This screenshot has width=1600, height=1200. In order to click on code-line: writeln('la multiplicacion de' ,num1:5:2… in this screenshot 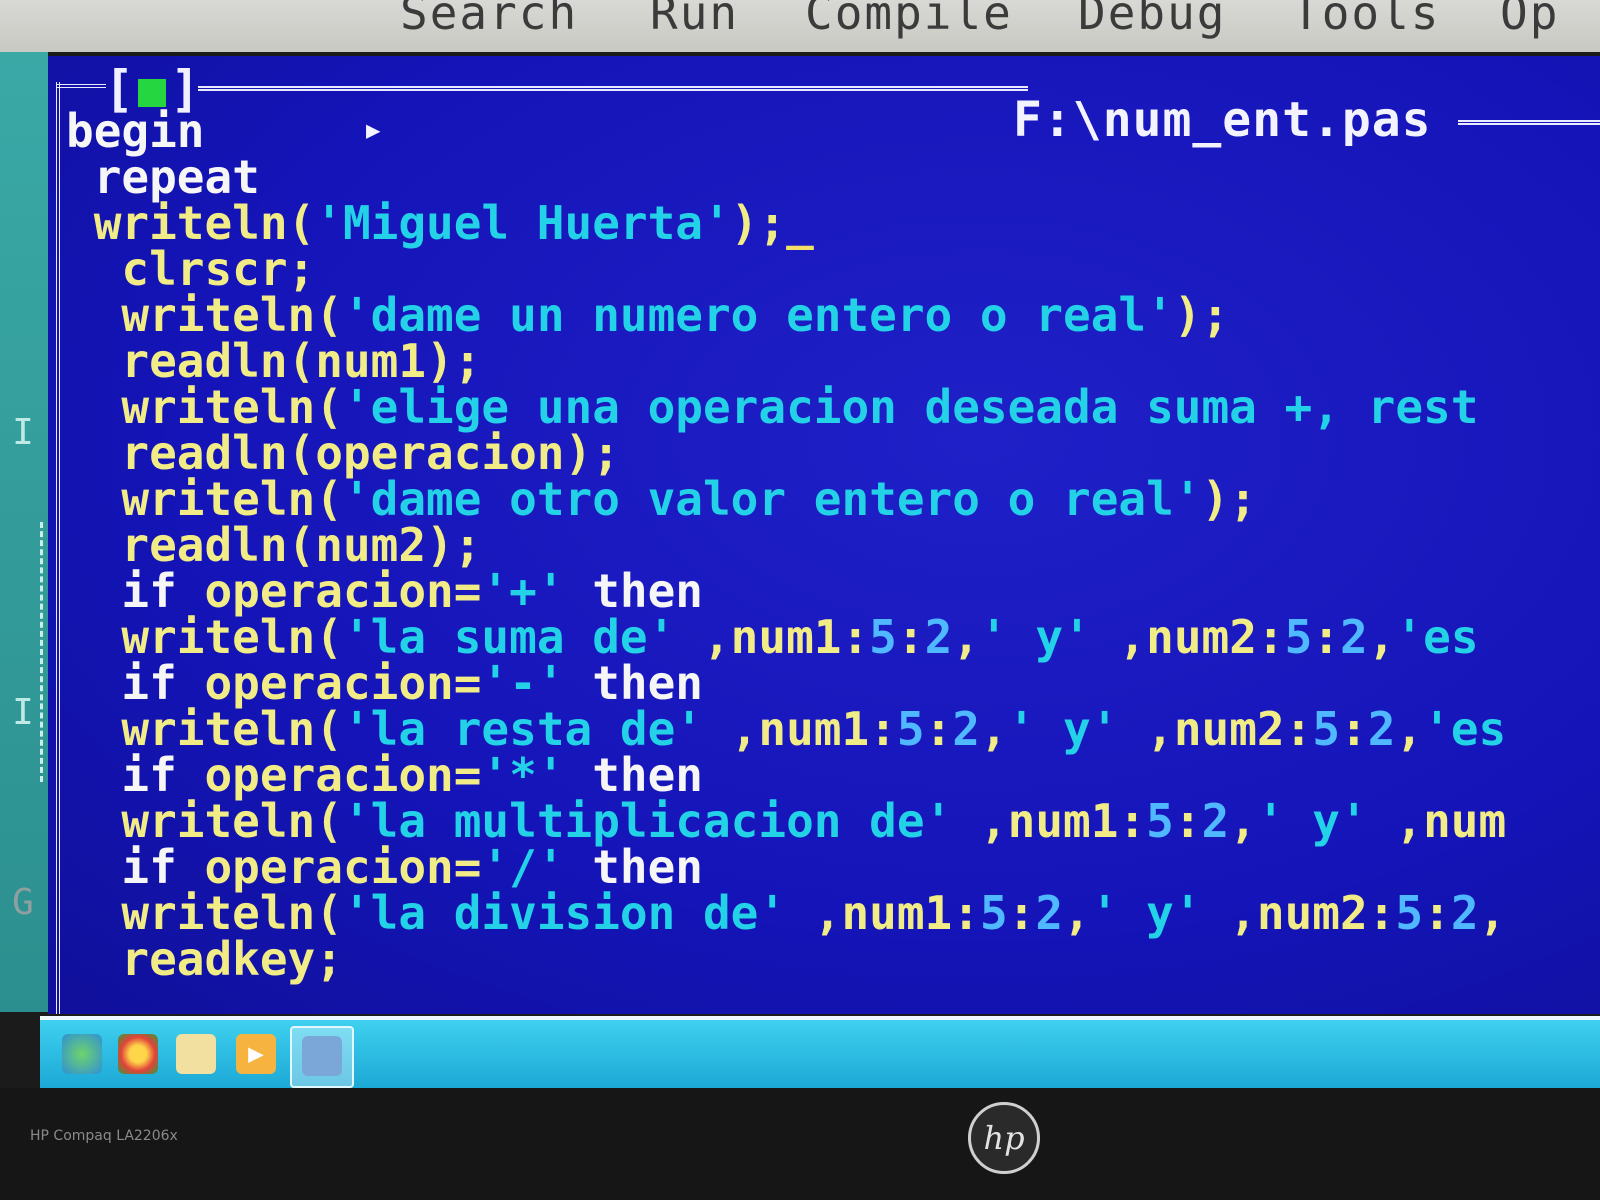, I will do `click(786, 821)`.